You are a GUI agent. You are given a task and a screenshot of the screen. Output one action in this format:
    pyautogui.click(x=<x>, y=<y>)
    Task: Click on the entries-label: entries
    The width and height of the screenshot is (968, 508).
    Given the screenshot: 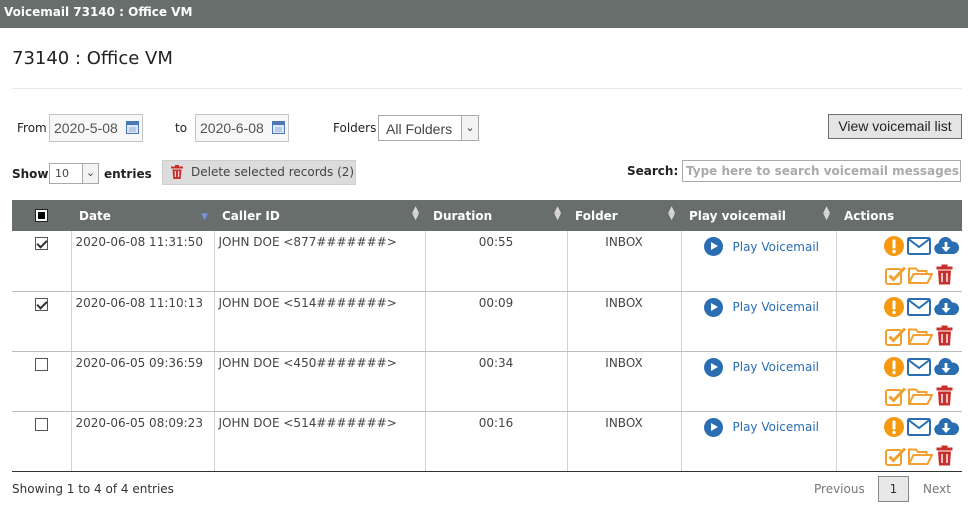 What is the action you would take?
    pyautogui.click(x=128, y=174)
    